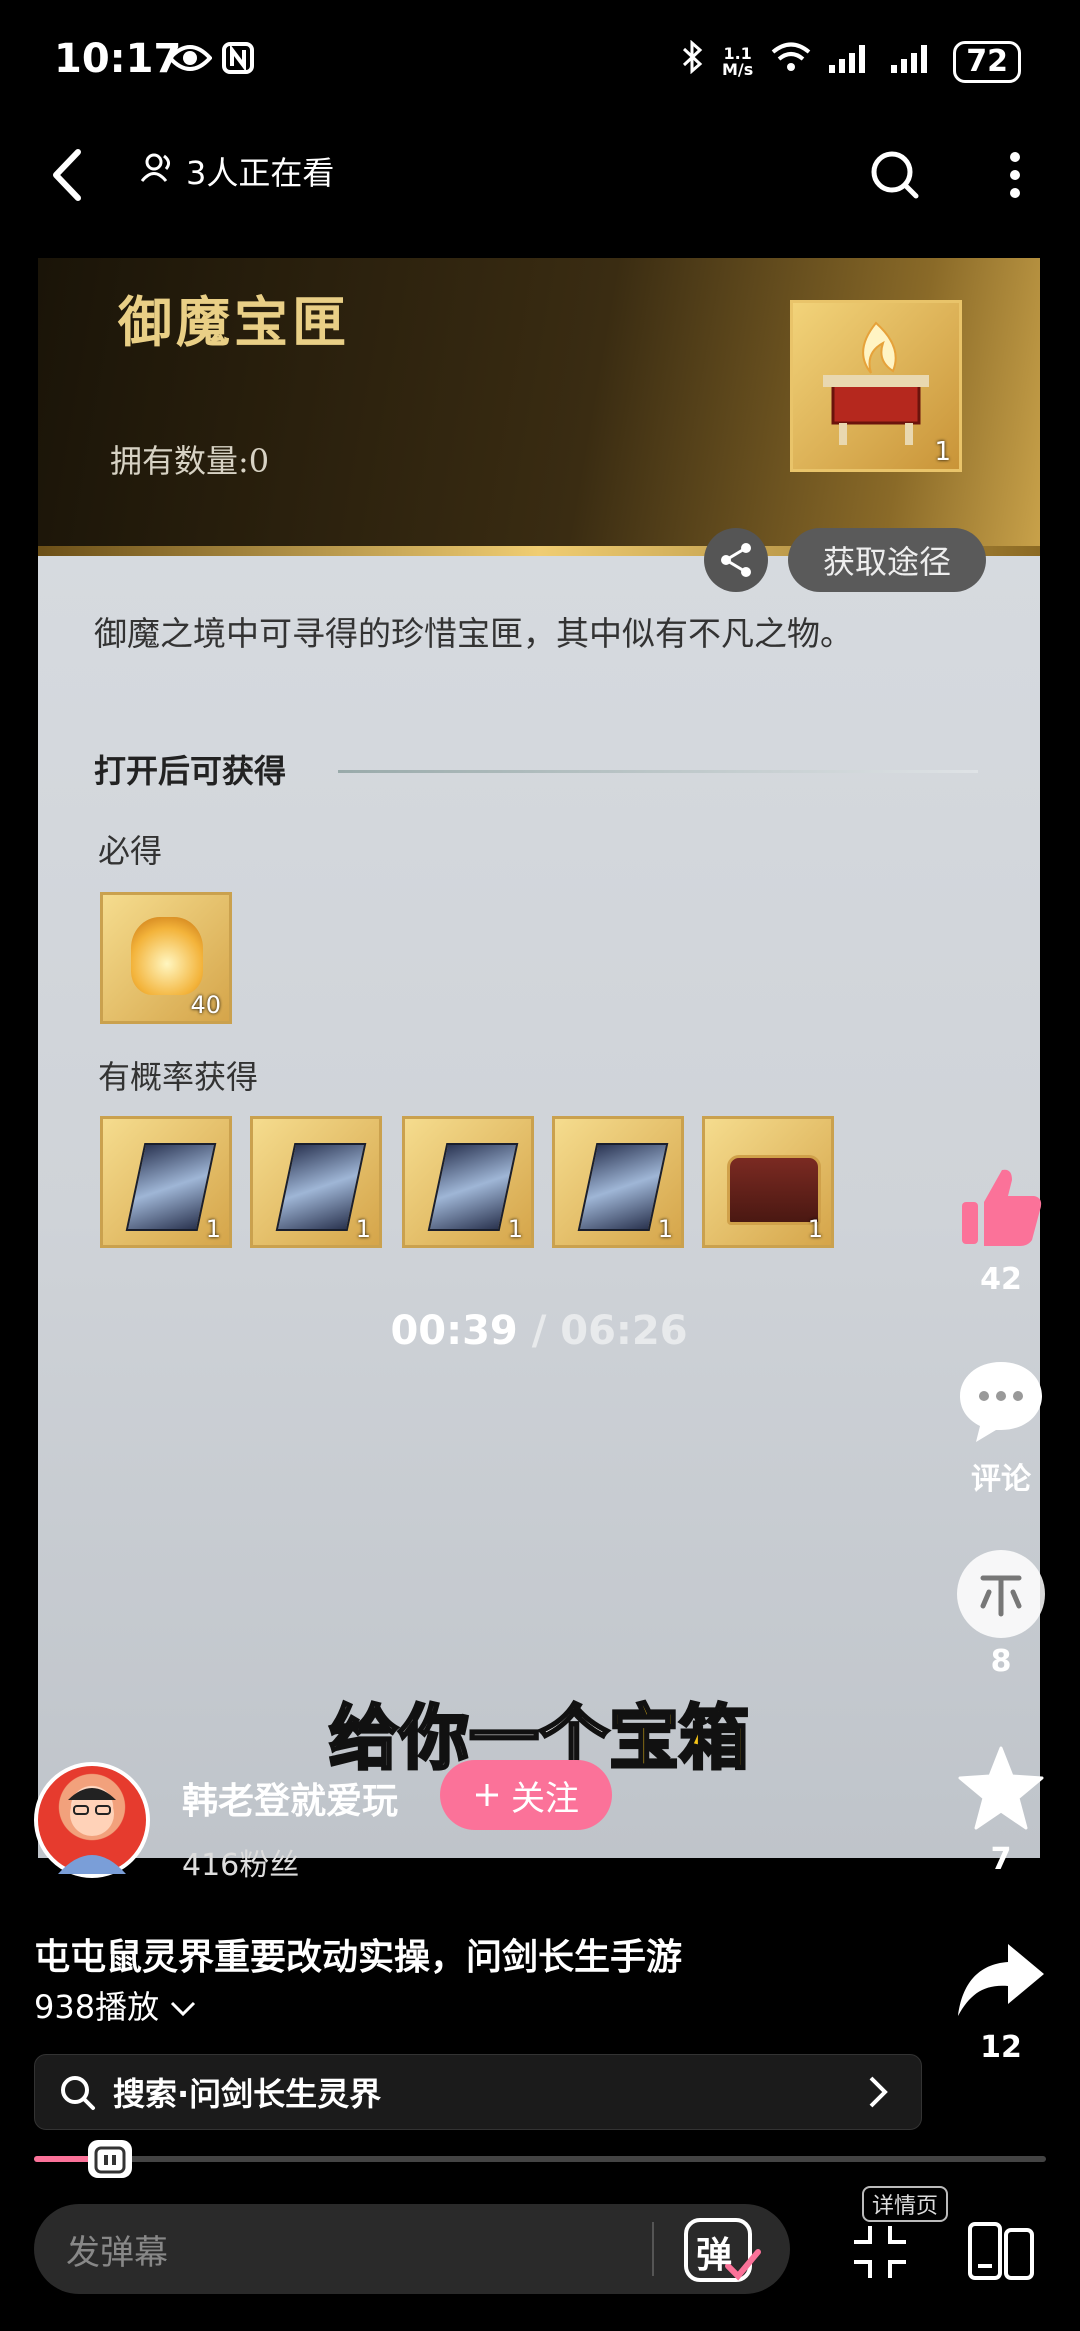 The height and width of the screenshot is (2331, 1080). I want to click on net-speed: 1.1 M/s, so click(738, 61).